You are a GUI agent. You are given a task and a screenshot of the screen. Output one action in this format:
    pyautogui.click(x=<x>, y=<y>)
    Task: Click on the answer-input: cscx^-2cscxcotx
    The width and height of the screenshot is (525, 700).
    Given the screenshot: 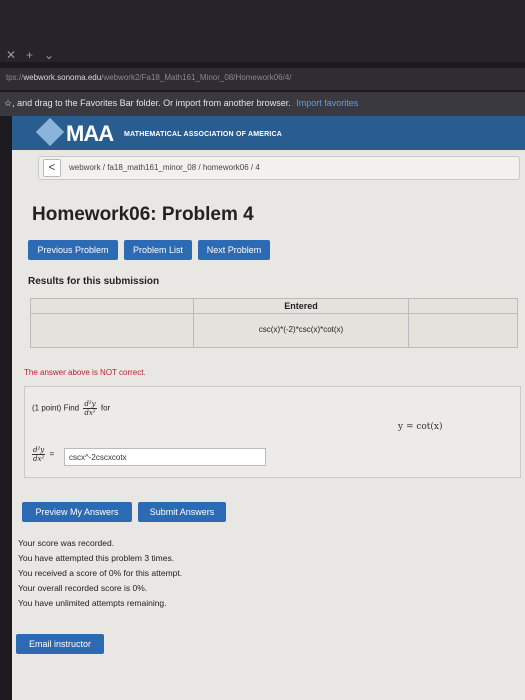 What is the action you would take?
    pyautogui.click(x=165, y=457)
    